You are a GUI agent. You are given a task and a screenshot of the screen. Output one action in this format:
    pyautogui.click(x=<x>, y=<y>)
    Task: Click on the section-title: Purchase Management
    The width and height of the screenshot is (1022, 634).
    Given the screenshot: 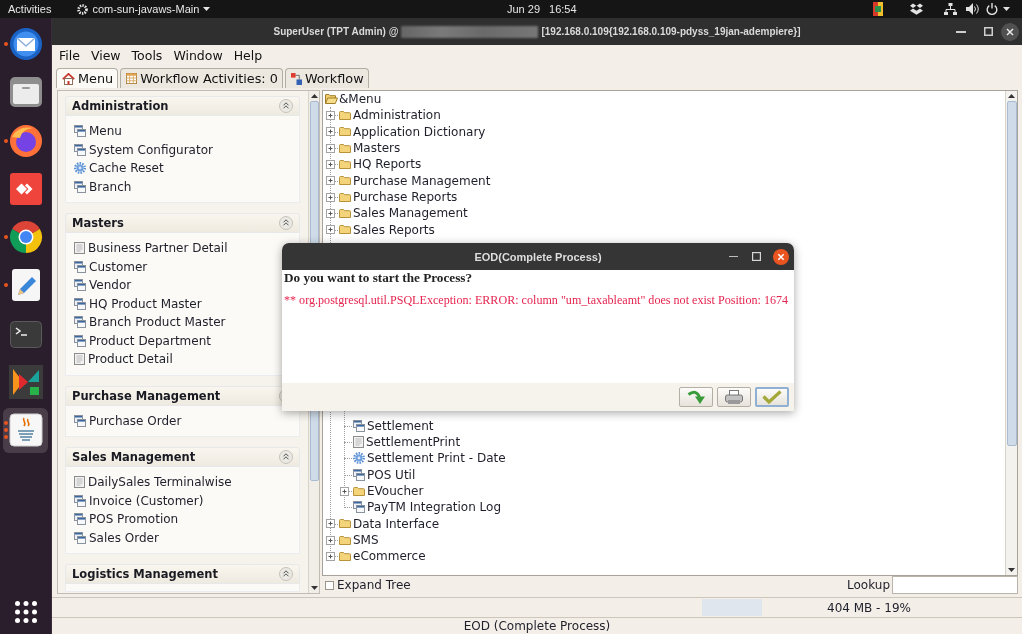 What is the action you would take?
    pyautogui.click(x=146, y=395)
    